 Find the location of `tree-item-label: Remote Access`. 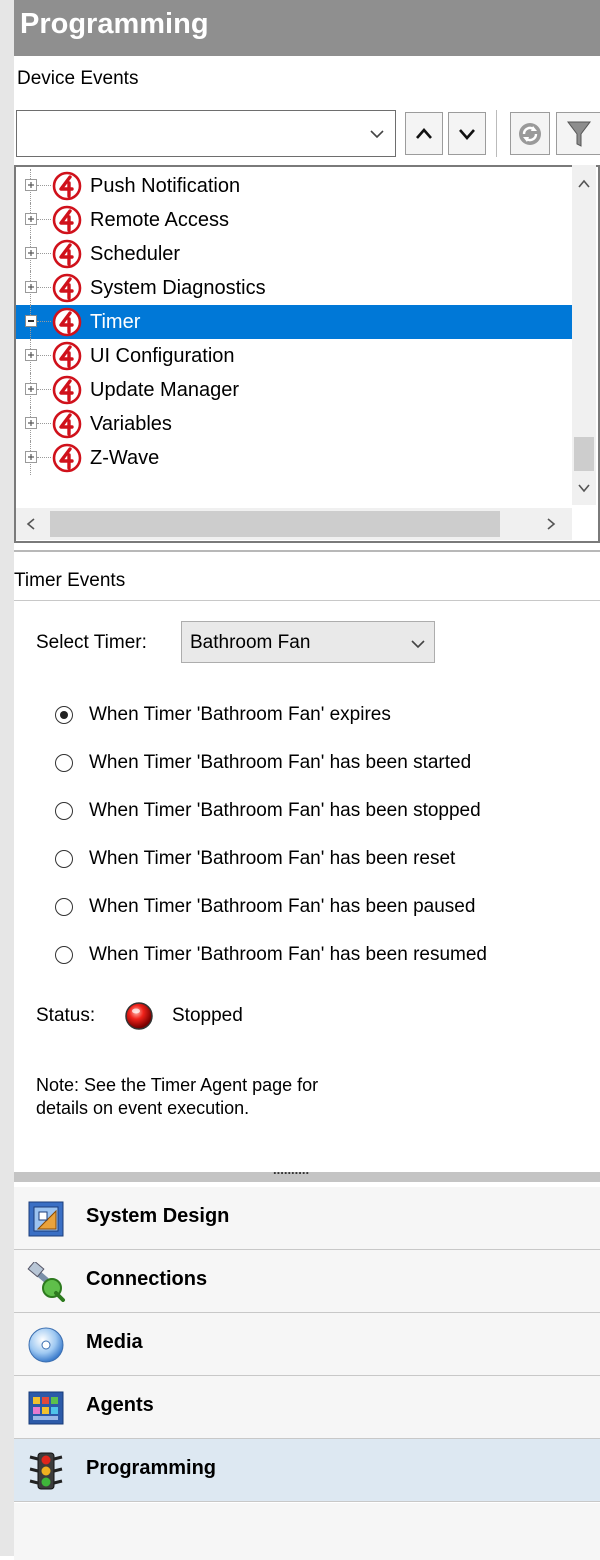

tree-item-label: Remote Access is located at coordinates (159, 220).